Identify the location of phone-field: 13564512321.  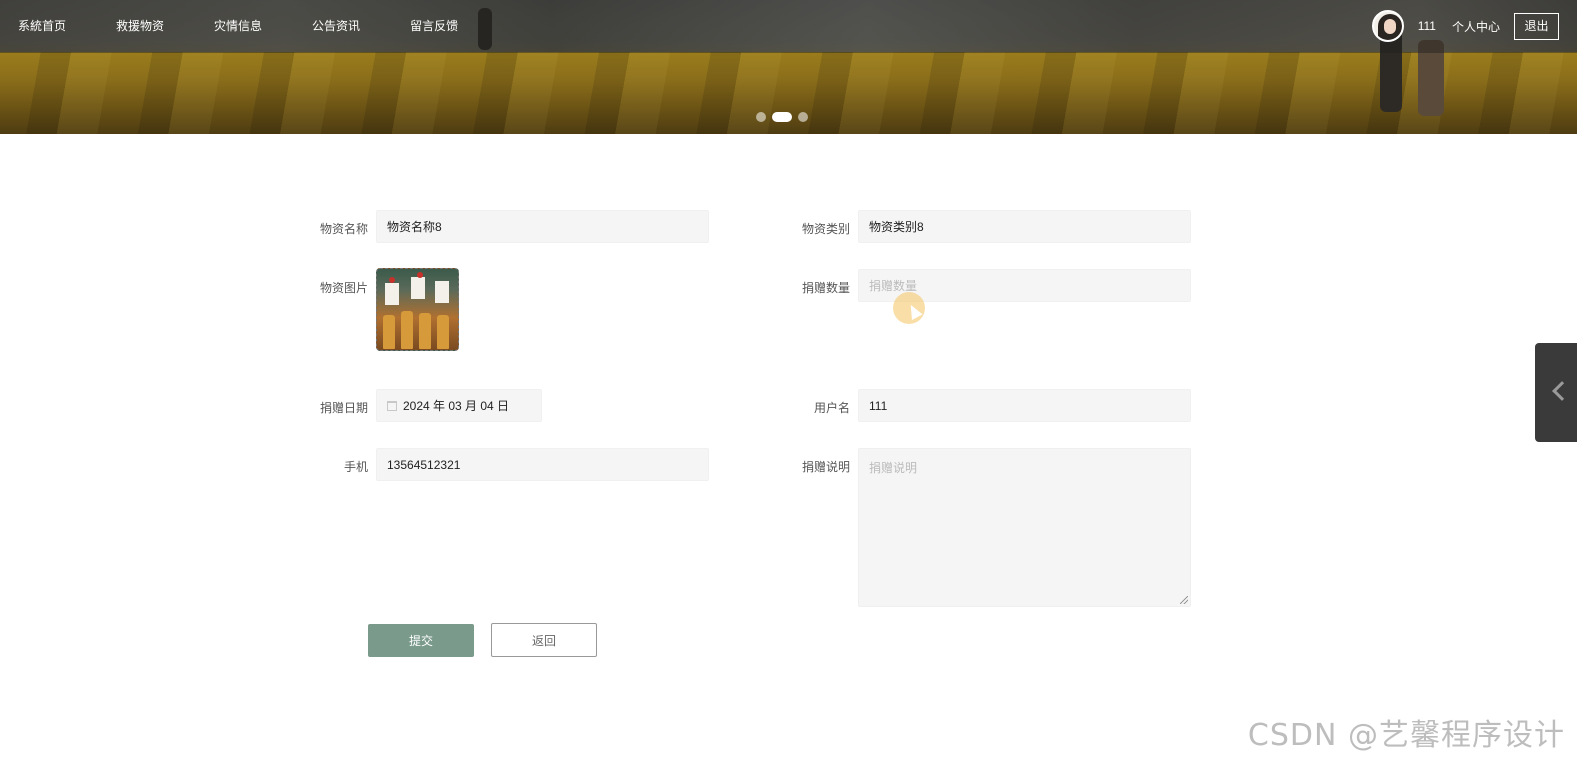
(542, 464).